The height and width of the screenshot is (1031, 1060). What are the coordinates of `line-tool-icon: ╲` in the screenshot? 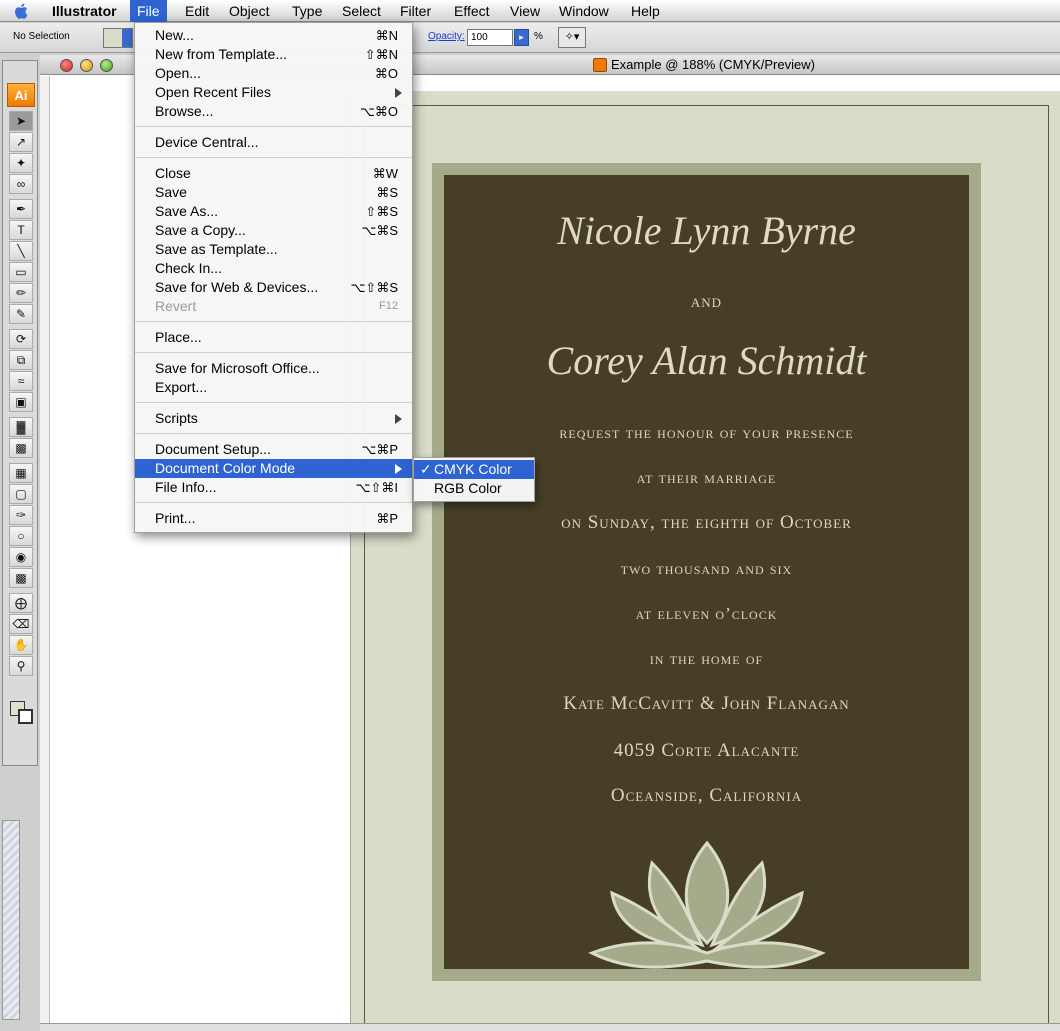 It's located at (21, 251).